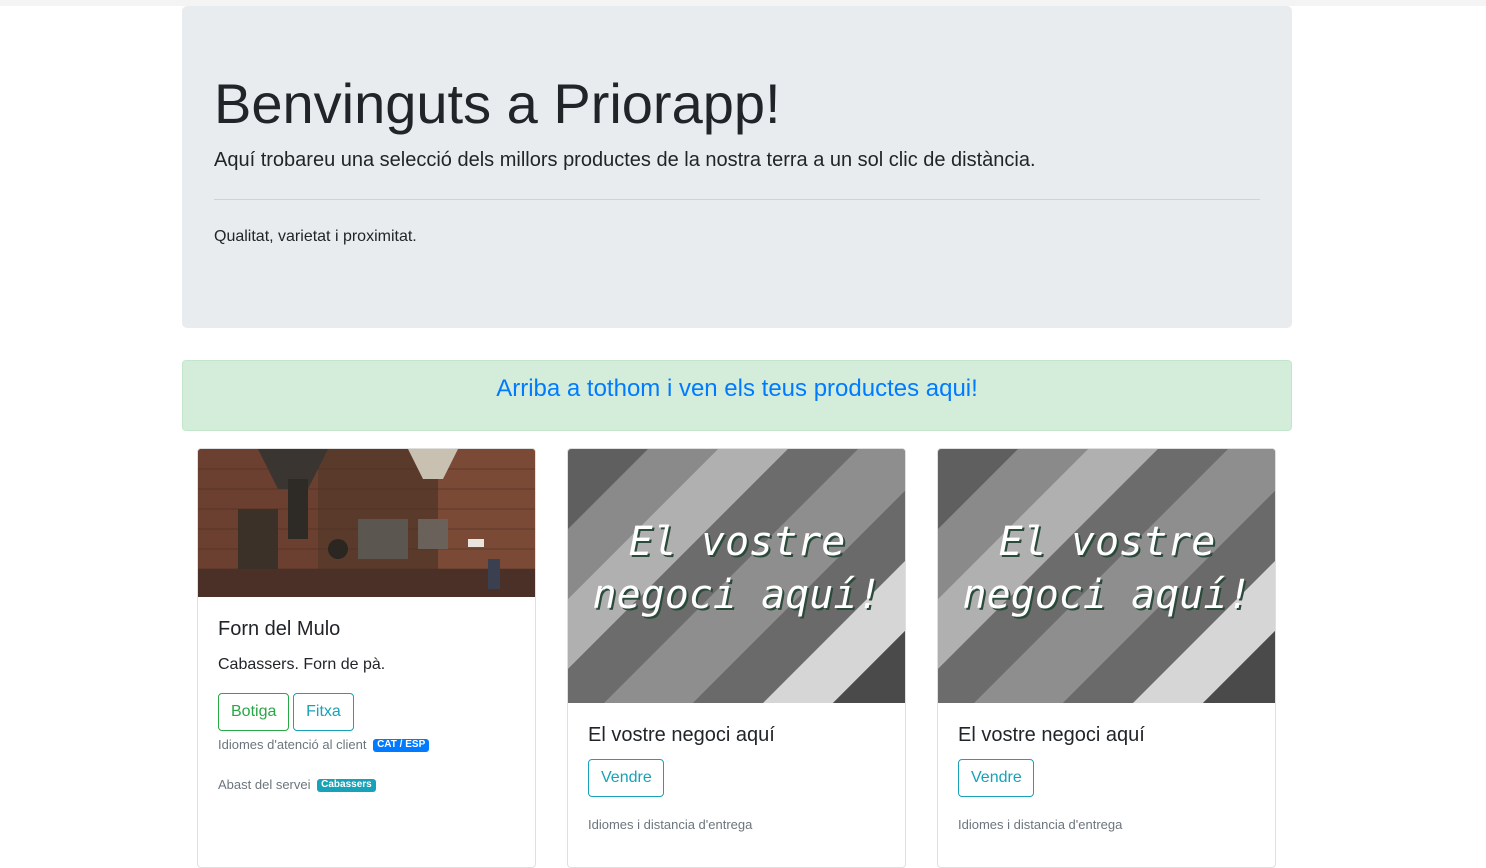 The image size is (1486, 868). I want to click on fitxa-button: Fitxa, so click(323, 712).